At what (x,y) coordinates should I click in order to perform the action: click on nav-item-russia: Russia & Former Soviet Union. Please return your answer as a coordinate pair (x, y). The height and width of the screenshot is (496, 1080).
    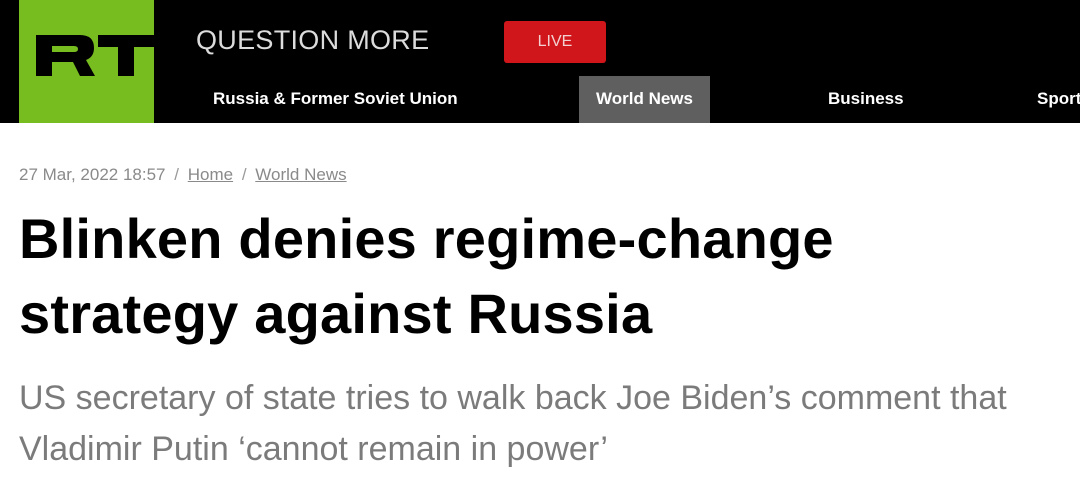
    Looking at the image, I should click on (335, 99).